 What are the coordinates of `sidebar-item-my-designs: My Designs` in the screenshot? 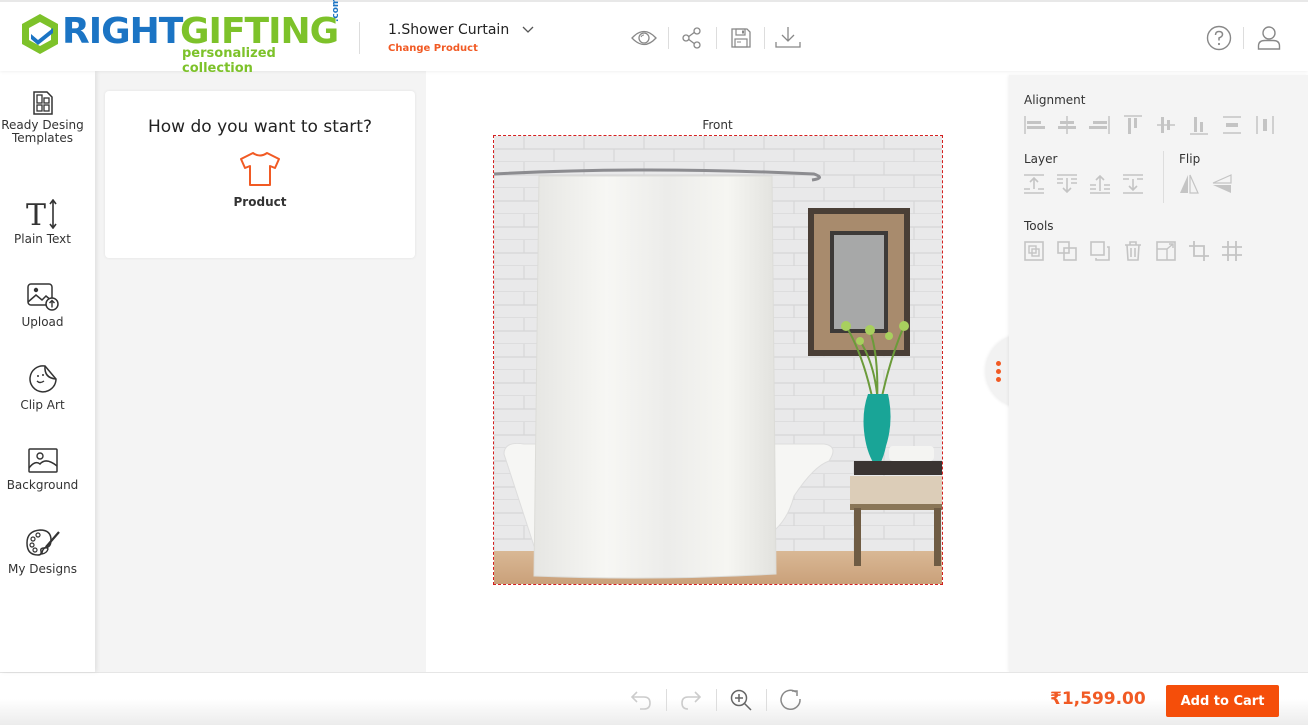 It's located at (42, 551).